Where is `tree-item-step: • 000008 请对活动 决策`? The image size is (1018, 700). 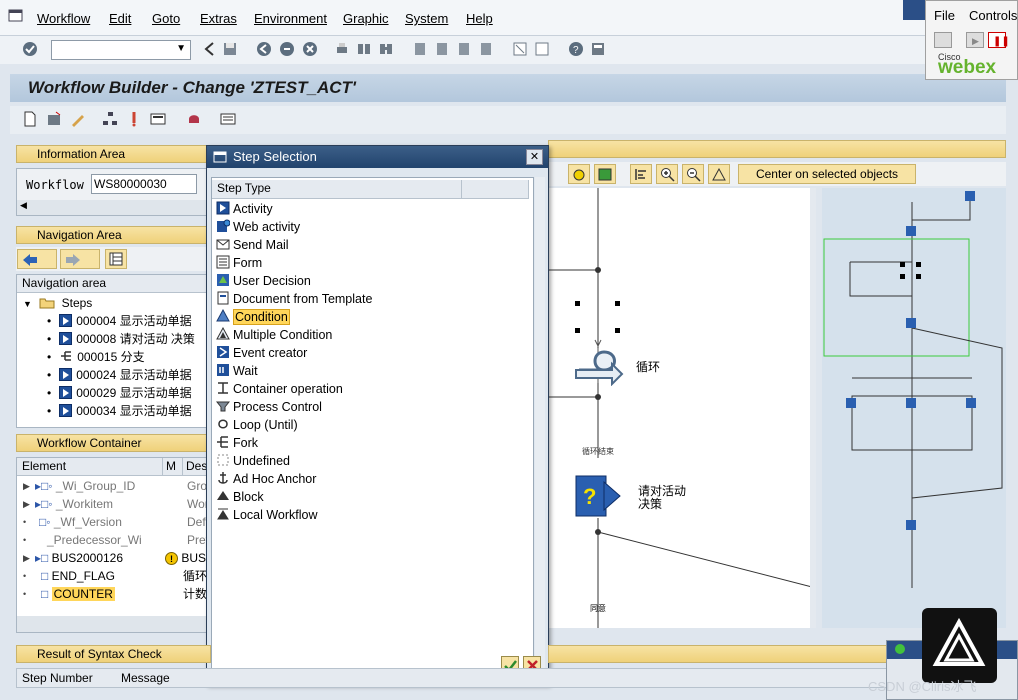
tree-item-step: • 000008 请对活动 决策 is located at coordinates (121, 339).